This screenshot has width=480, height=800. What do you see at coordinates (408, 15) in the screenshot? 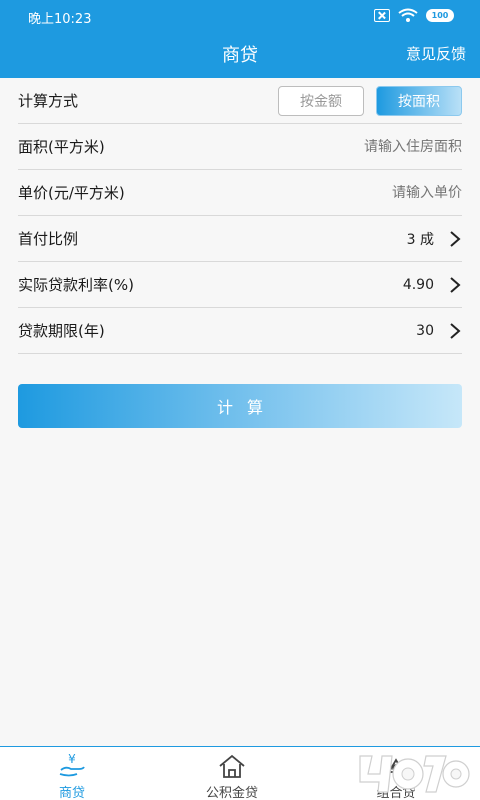
I see `wifi-icon` at bounding box center [408, 15].